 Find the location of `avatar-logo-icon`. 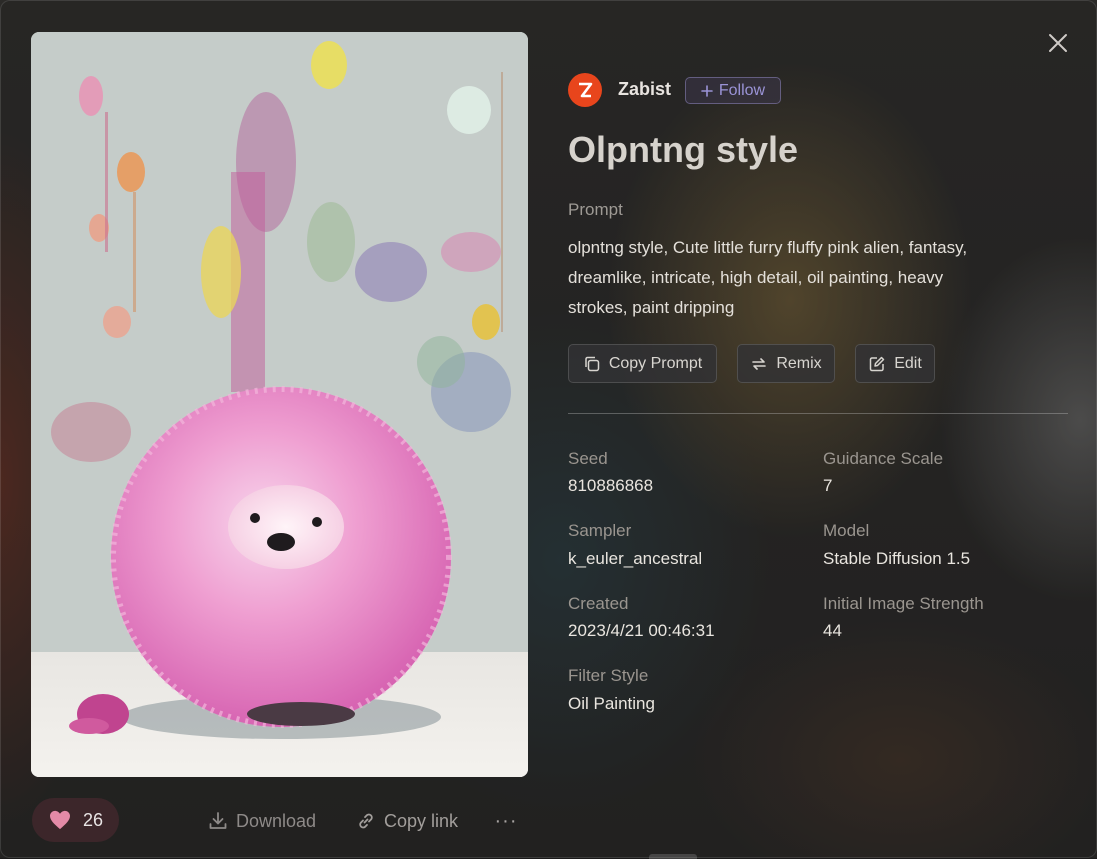

avatar-logo-icon is located at coordinates (586, 90).